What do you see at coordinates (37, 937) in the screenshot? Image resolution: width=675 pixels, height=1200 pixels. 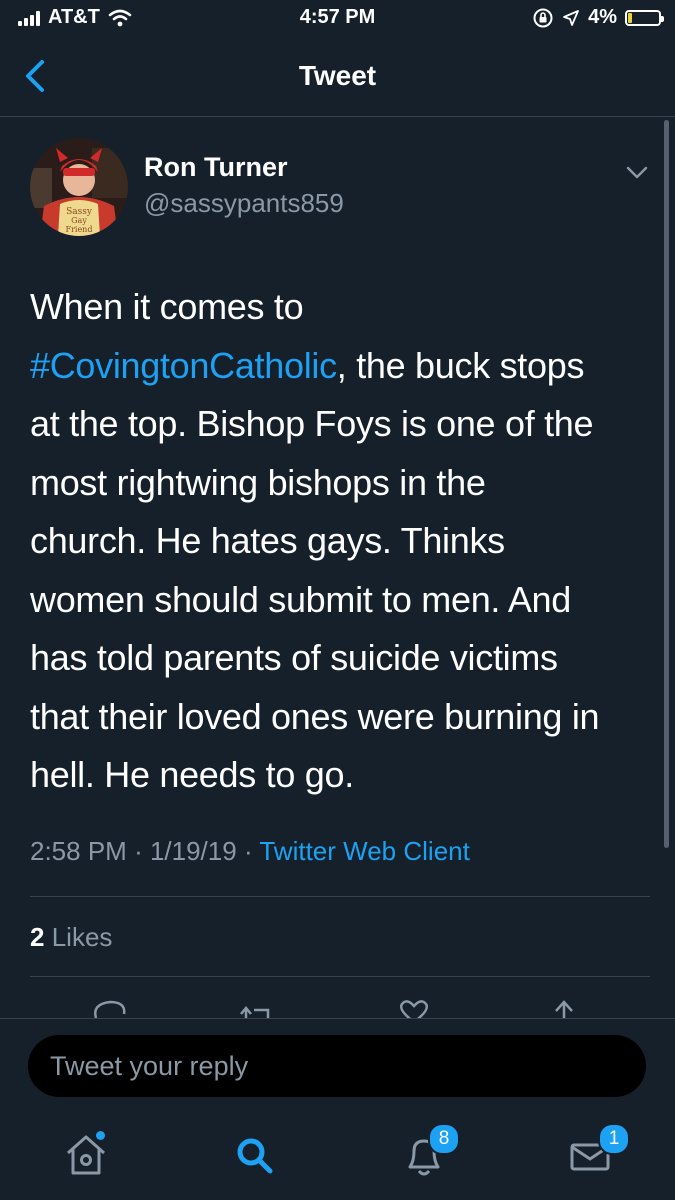 I see `likes-number: 2` at bounding box center [37, 937].